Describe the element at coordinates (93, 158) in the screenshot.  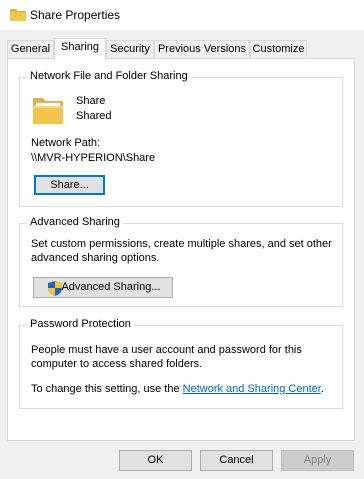
I see `network-path-value: \\MVR-HYPERION\Share` at that location.